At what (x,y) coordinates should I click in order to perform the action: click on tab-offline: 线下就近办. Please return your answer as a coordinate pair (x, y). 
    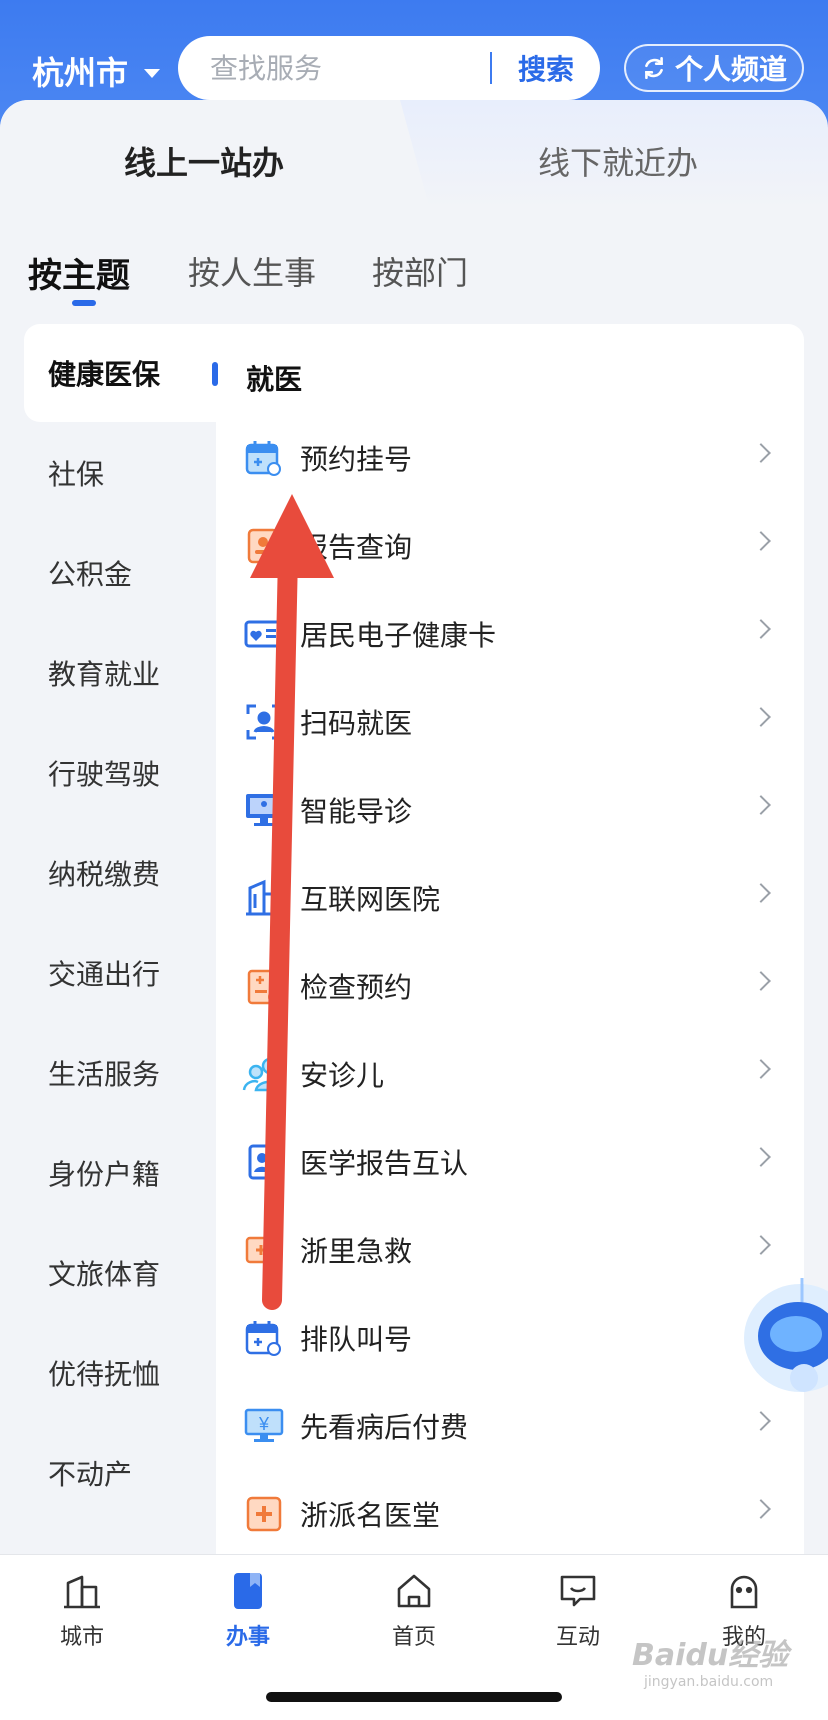
    Looking at the image, I should click on (618, 161).